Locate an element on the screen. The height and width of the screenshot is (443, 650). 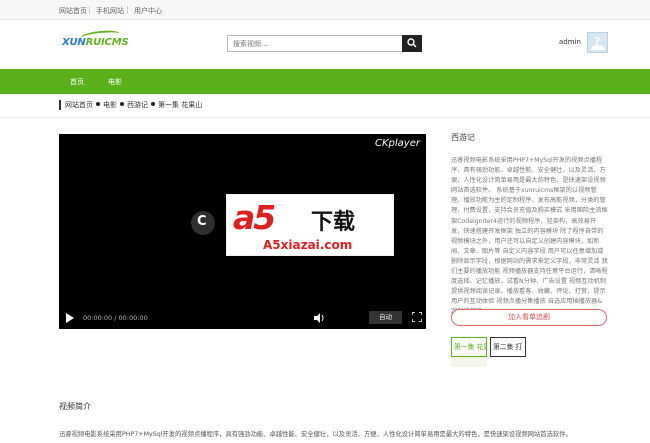
intro-title: 视频简介 is located at coordinates (75, 406).